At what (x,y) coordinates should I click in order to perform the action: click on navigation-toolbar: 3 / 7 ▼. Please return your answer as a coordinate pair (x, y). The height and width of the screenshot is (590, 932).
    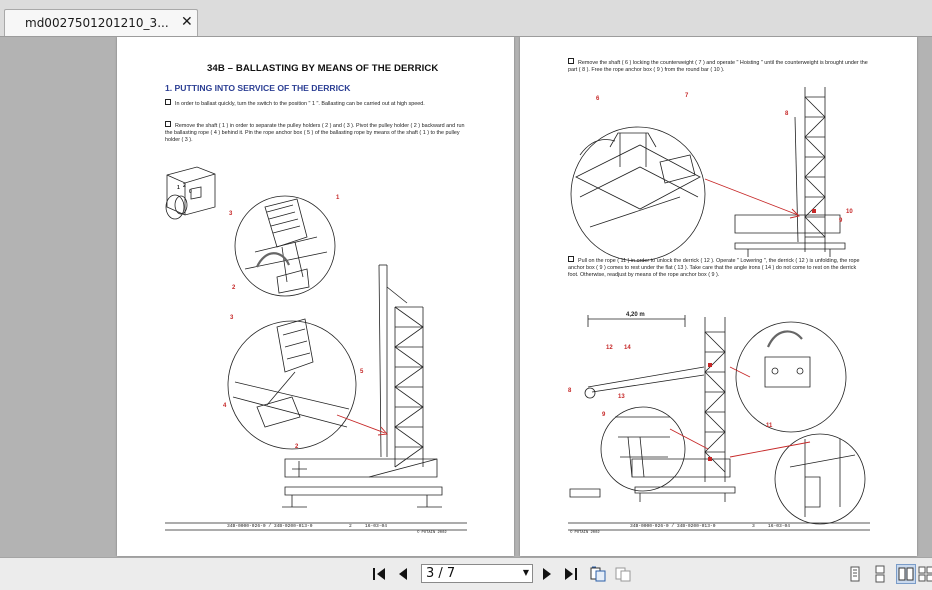
    Looking at the image, I should click on (466, 573).